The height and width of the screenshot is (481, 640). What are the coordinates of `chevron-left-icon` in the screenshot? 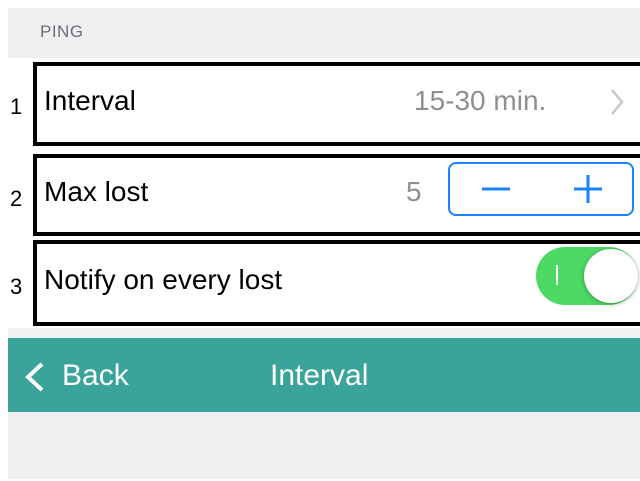 It's located at (34, 377).